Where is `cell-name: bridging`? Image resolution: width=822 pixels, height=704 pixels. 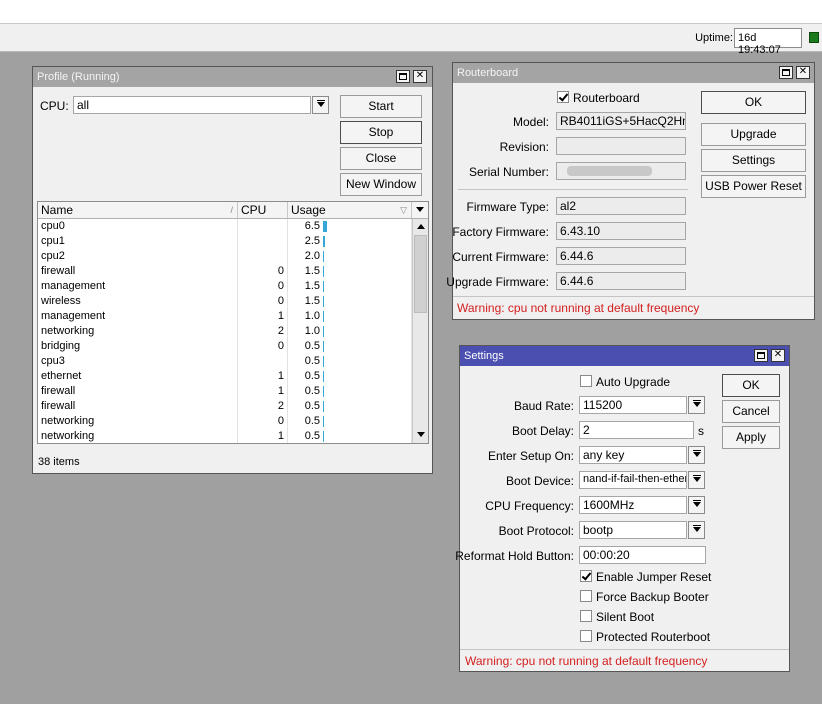 cell-name: bridging is located at coordinates (138, 346).